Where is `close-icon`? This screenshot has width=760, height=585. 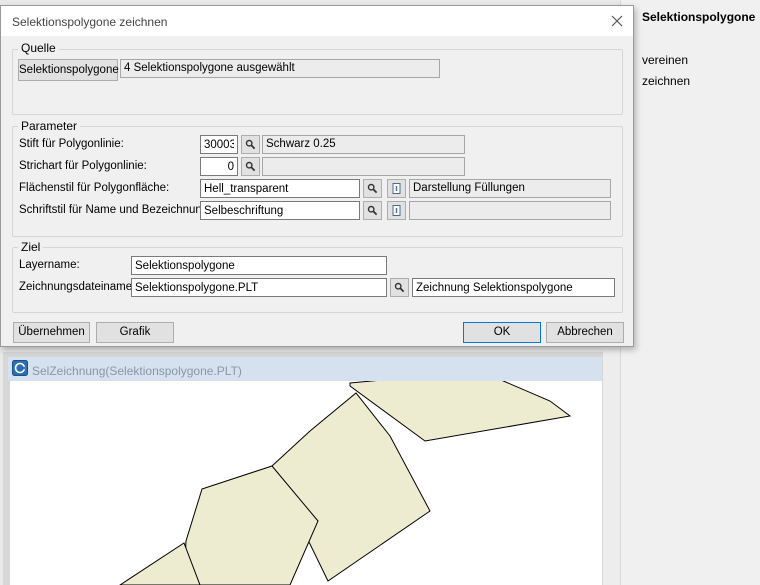
close-icon is located at coordinates (617, 21).